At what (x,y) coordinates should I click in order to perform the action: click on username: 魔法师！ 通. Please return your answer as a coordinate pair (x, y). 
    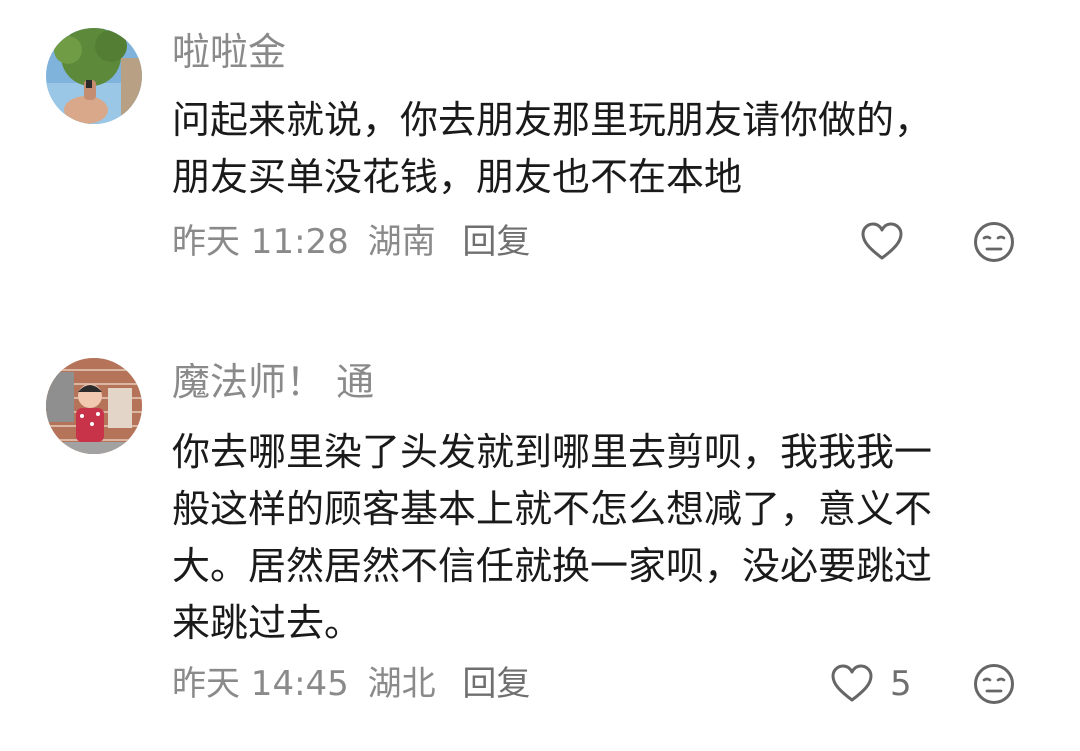
    Looking at the image, I should click on (273, 382).